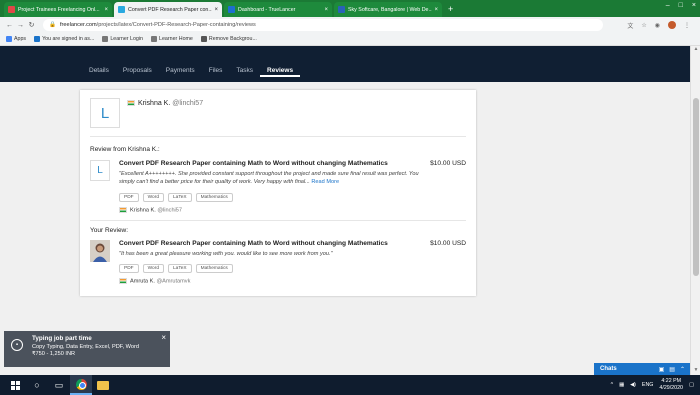 The height and width of the screenshot is (395, 700). Describe the element at coordinates (672, 369) in the screenshot. I see `settings-icon: ▤` at that location.